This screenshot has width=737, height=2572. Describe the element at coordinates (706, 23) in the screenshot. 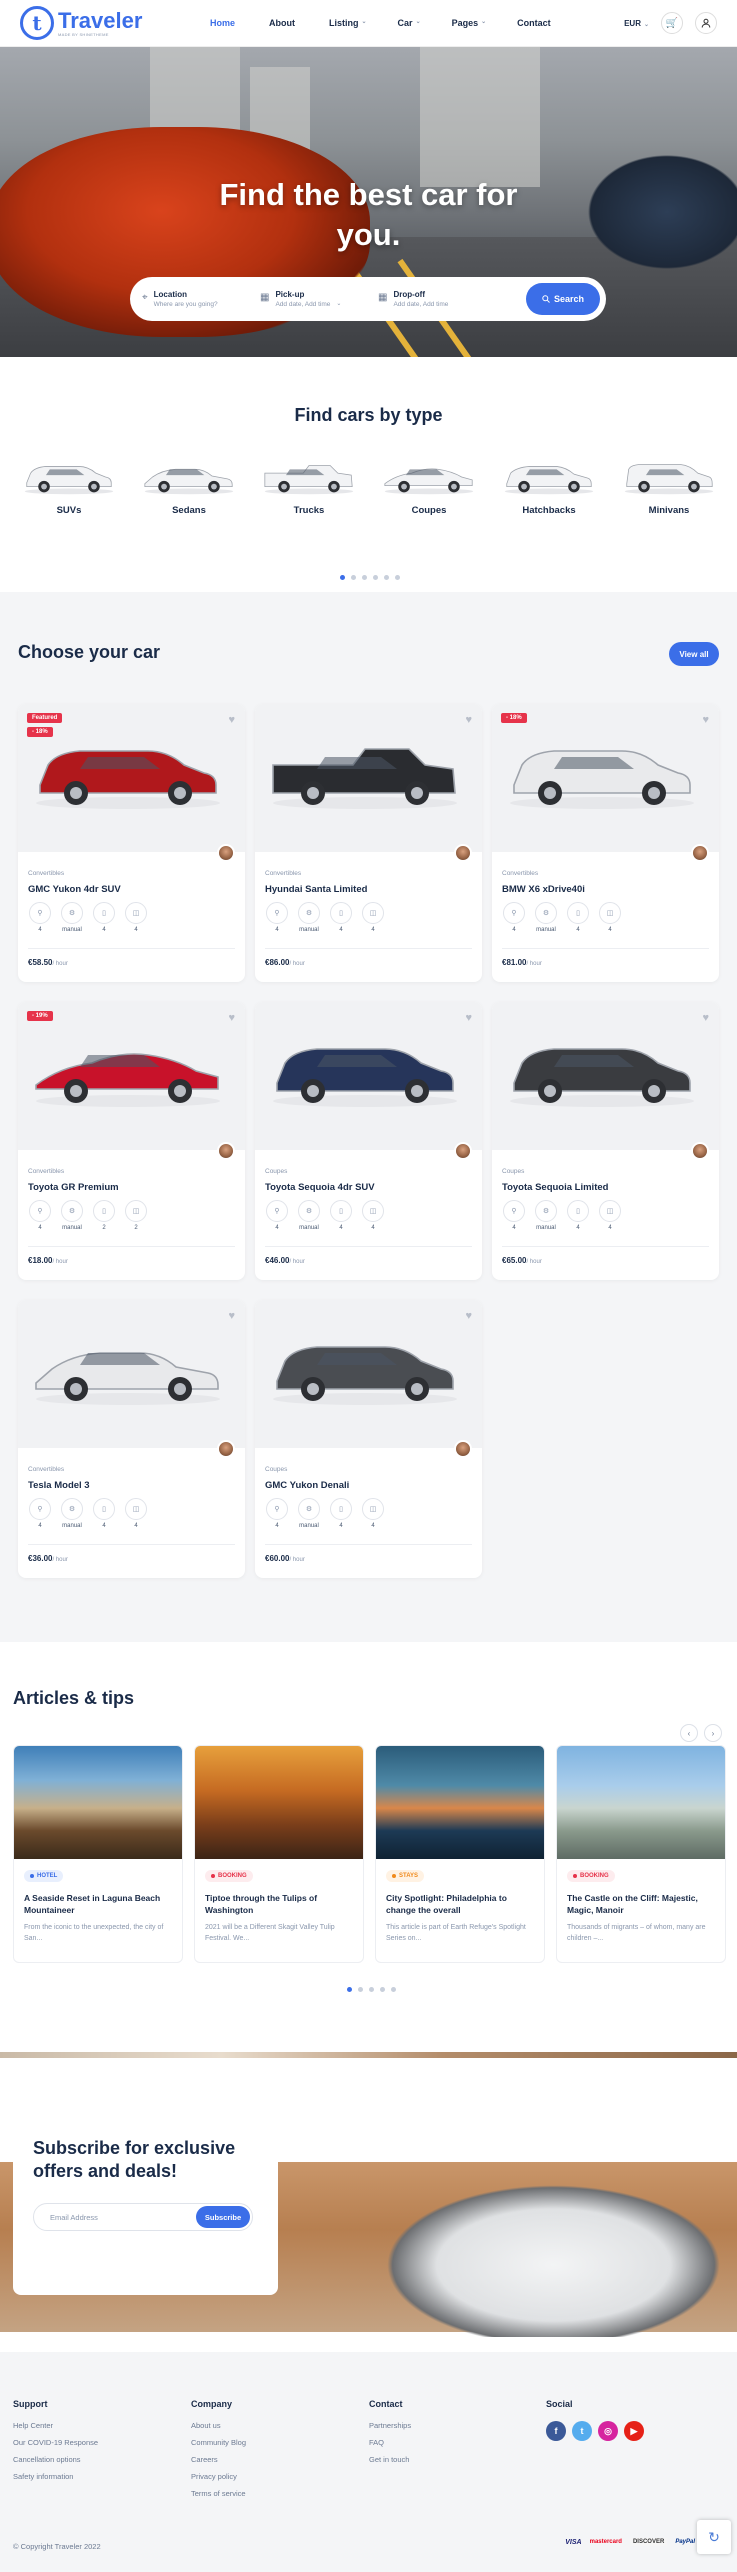

I see `user-icon` at that location.